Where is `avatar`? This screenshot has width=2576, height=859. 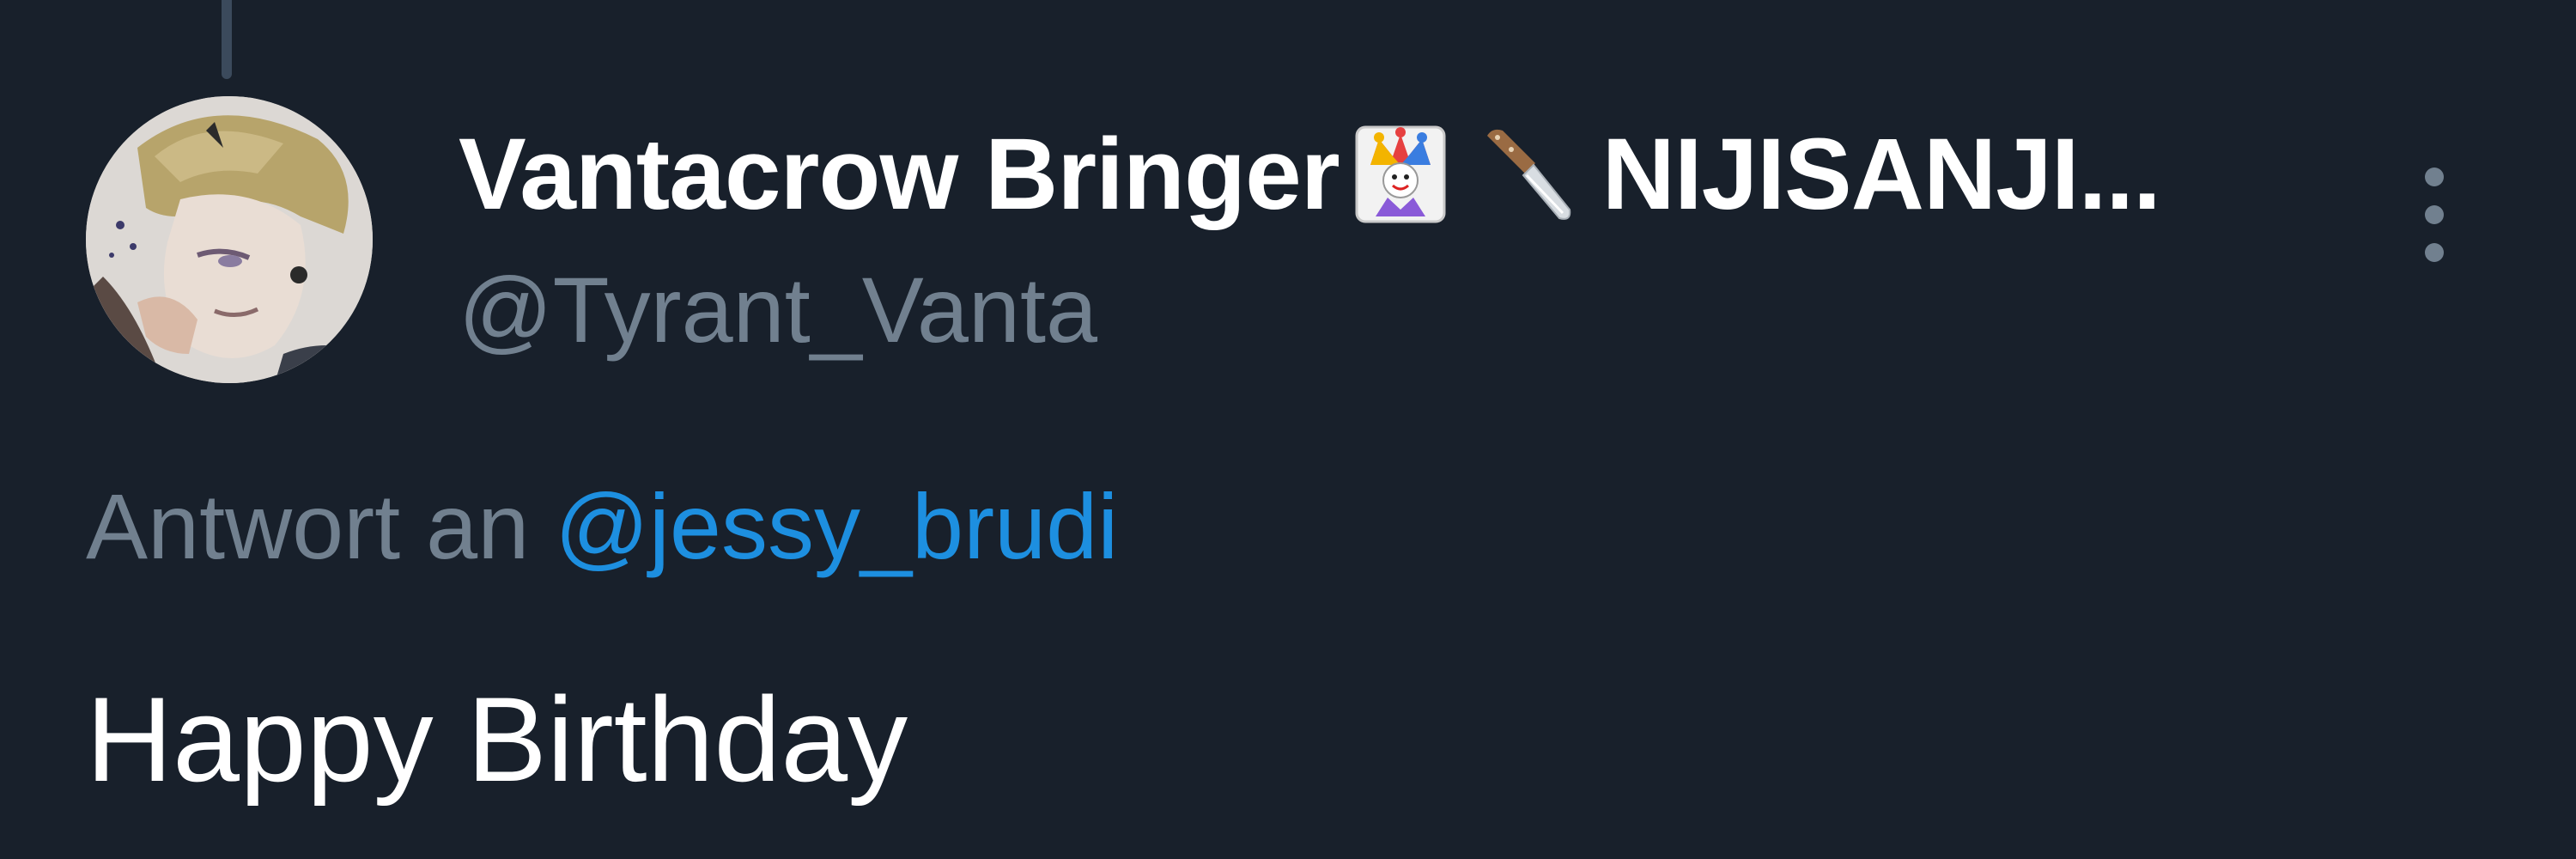 avatar is located at coordinates (229, 240).